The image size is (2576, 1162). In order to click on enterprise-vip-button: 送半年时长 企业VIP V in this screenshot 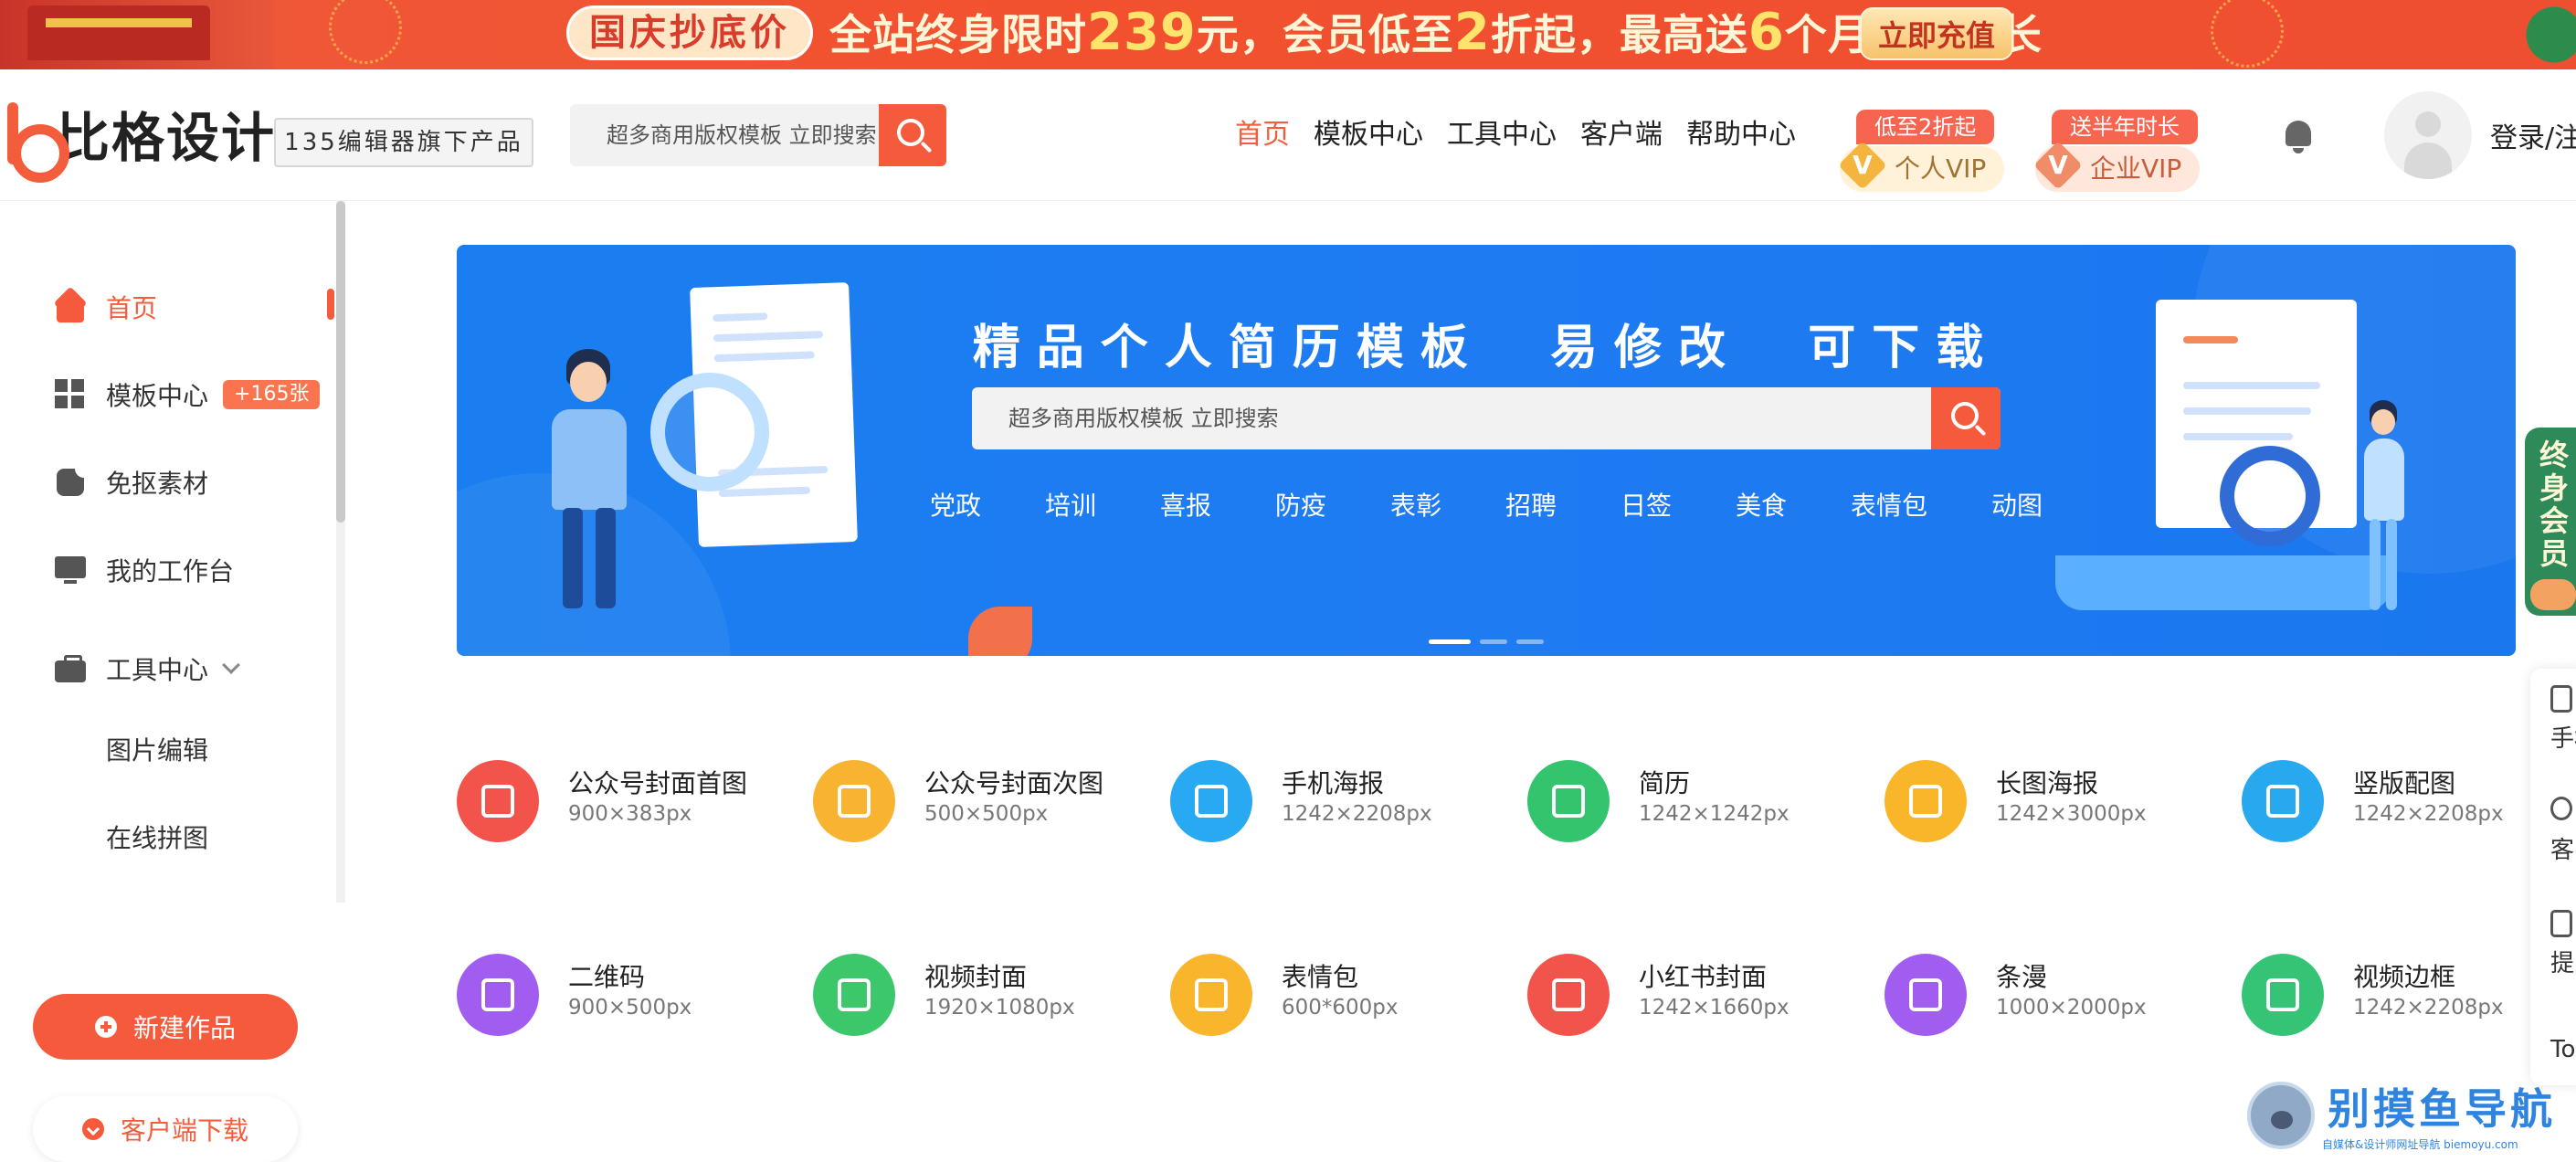, I will do `click(2118, 154)`.